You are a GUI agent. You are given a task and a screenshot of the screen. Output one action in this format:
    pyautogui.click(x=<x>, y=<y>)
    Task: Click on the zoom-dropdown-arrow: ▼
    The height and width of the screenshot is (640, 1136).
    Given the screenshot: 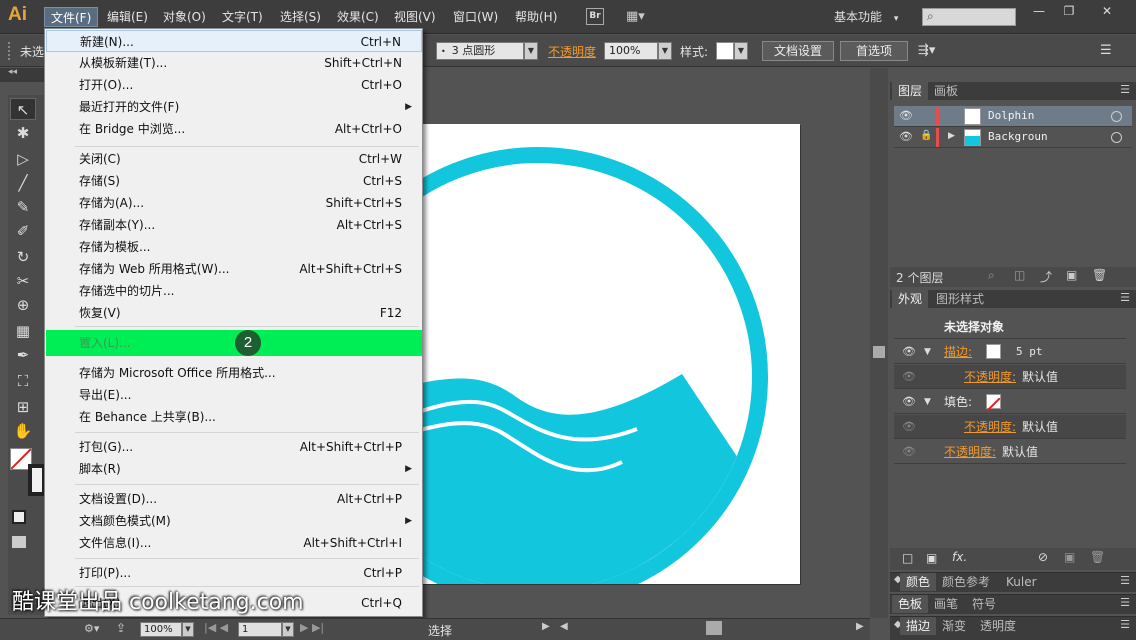 What is the action you would take?
    pyautogui.click(x=188, y=629)
    